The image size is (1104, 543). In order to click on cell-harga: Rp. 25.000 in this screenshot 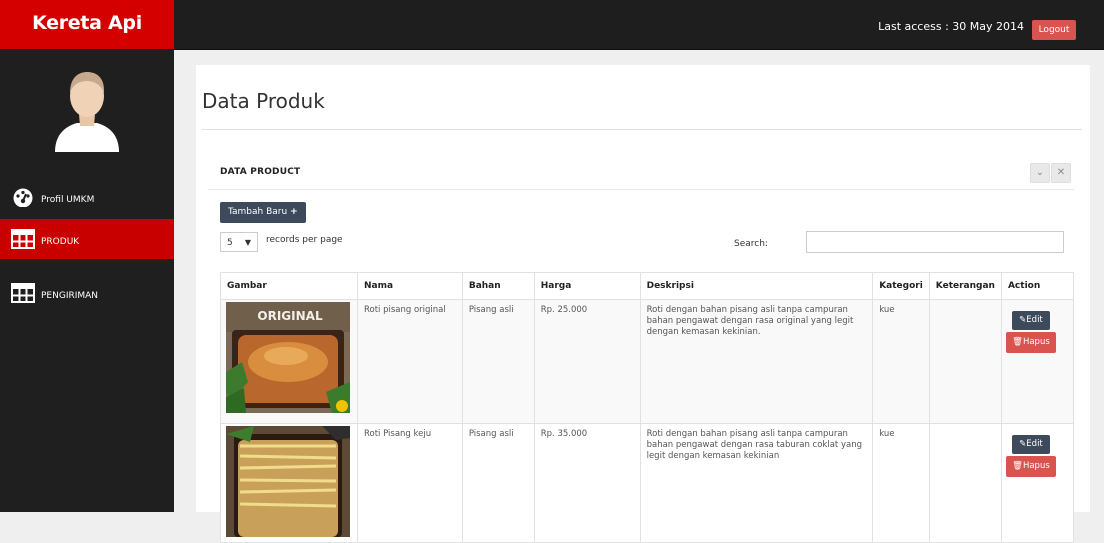, I will do `click(587, 361)`.